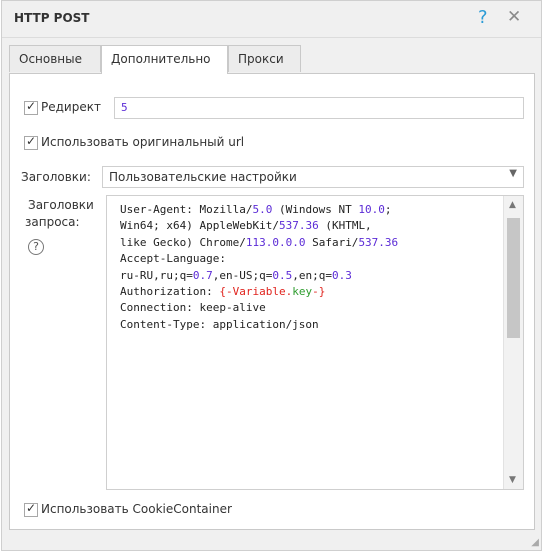  I want to click on tab-advanced: Дополнительно, so click(164, 59).